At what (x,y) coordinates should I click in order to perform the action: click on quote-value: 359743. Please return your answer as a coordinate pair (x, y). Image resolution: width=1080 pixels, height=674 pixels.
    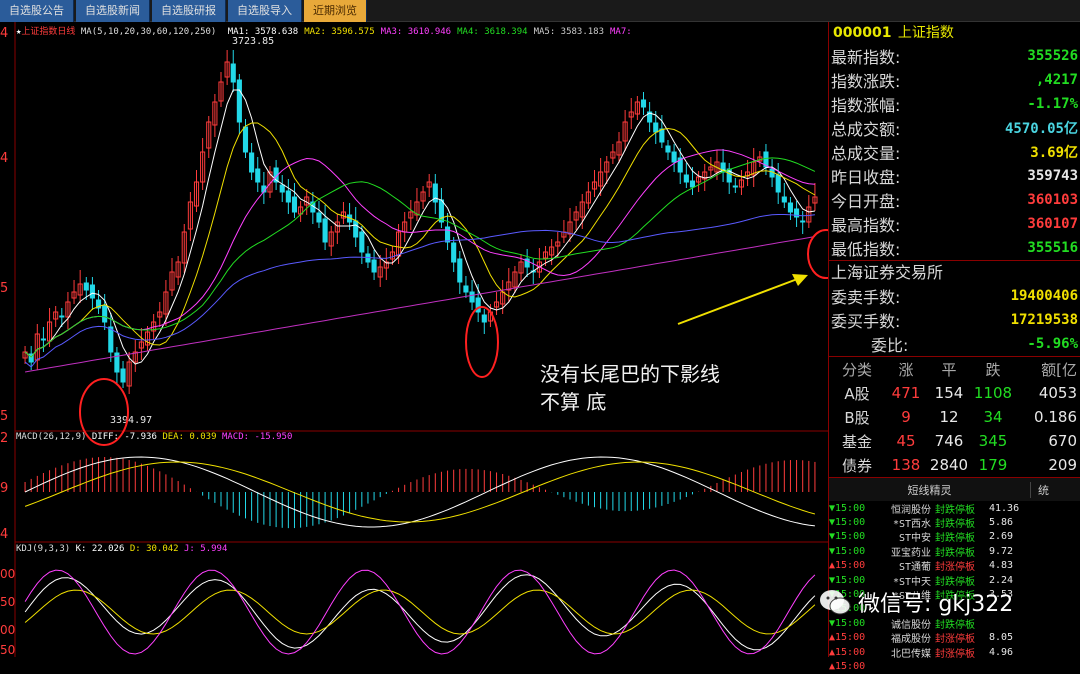
    Looking at the image, I should click on (1052, 176).